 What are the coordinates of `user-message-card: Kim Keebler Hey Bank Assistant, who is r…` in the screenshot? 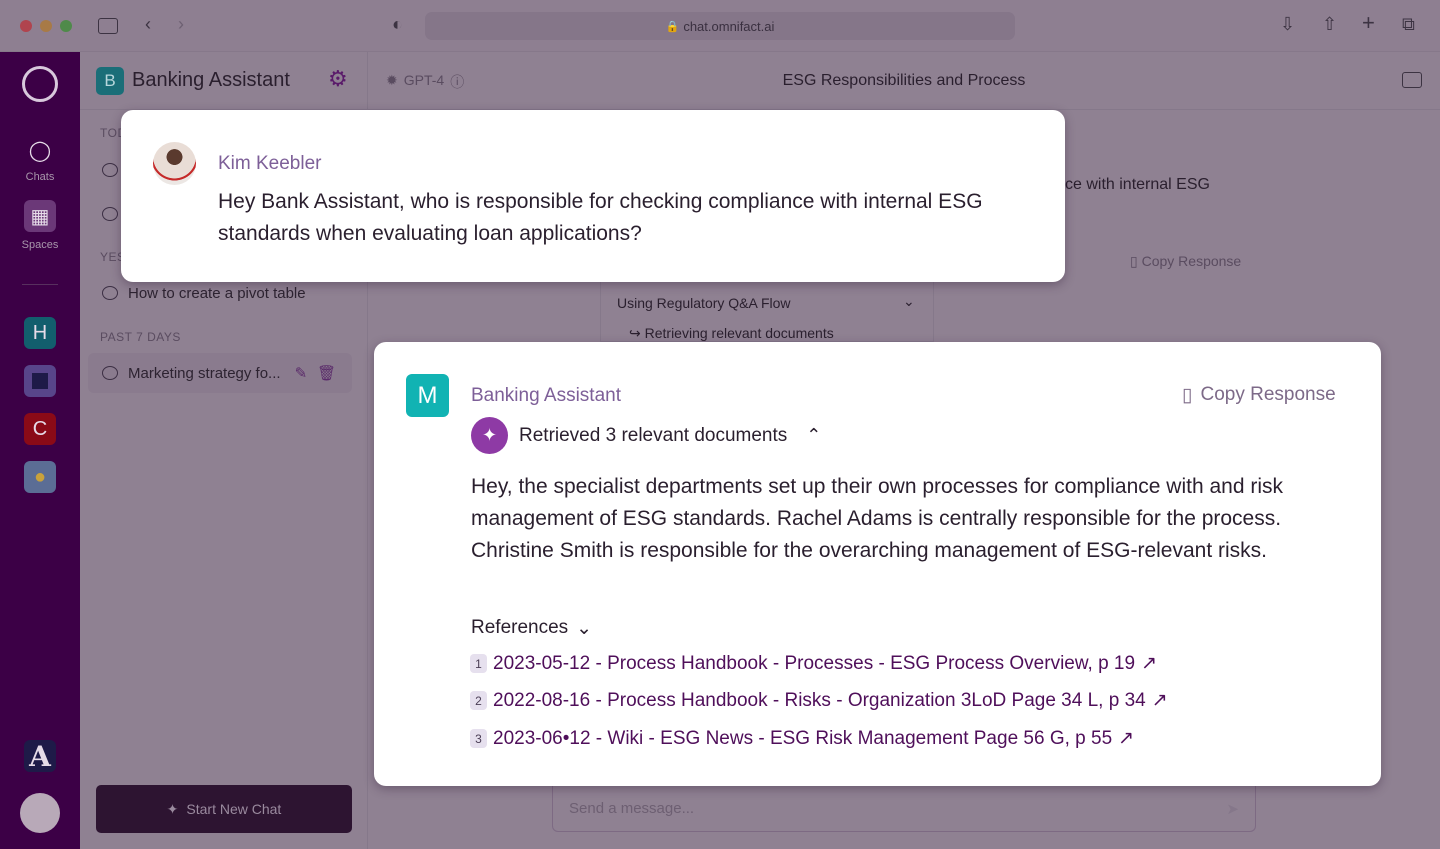 It's located at (593, 196).